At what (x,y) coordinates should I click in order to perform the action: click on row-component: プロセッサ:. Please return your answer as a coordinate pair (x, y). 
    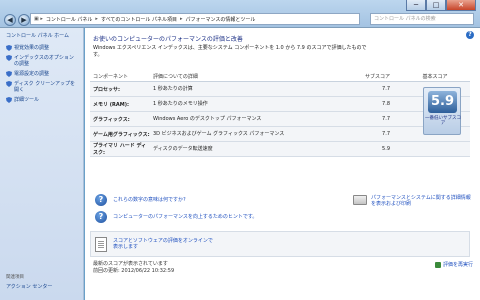
    Looking at the image, I should click on (107, 89).